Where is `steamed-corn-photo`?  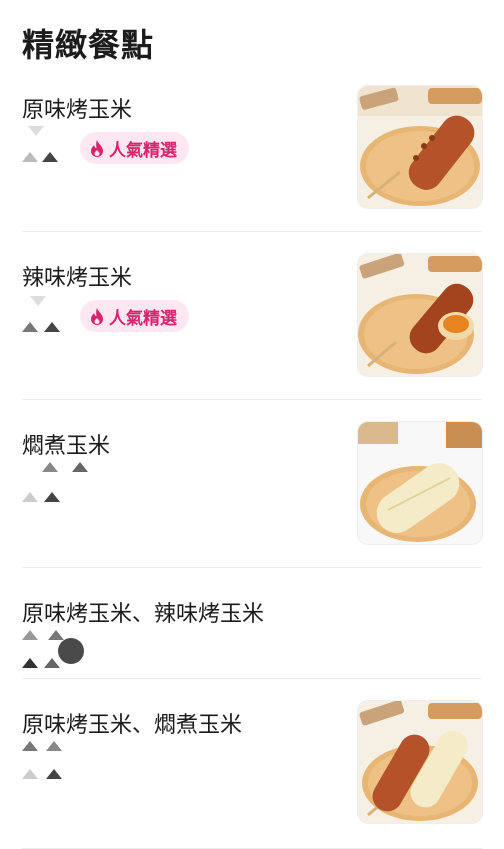 steamed-corn-photo is located at coordinates (420, 483).